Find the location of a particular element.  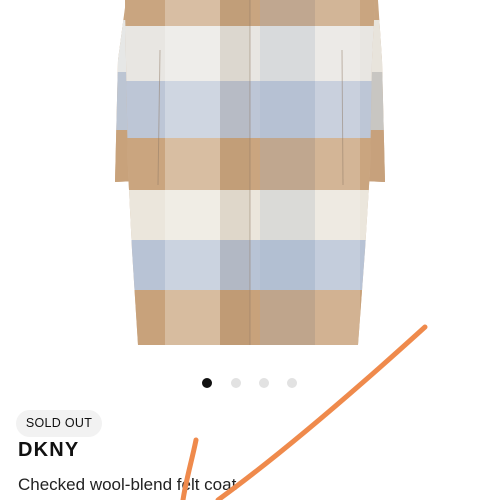

image-carousel-pagination is located at coordinates (250, 383).